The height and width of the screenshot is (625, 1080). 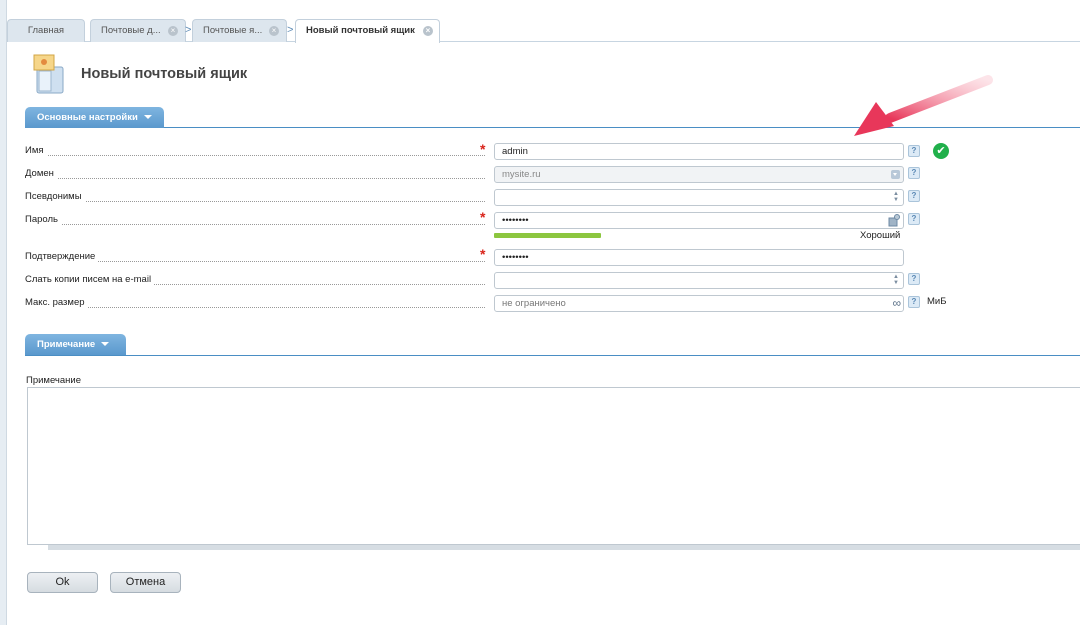 I want to click on tab-mail-domains: Почтовые д... ×, so click(x=138, y=30).